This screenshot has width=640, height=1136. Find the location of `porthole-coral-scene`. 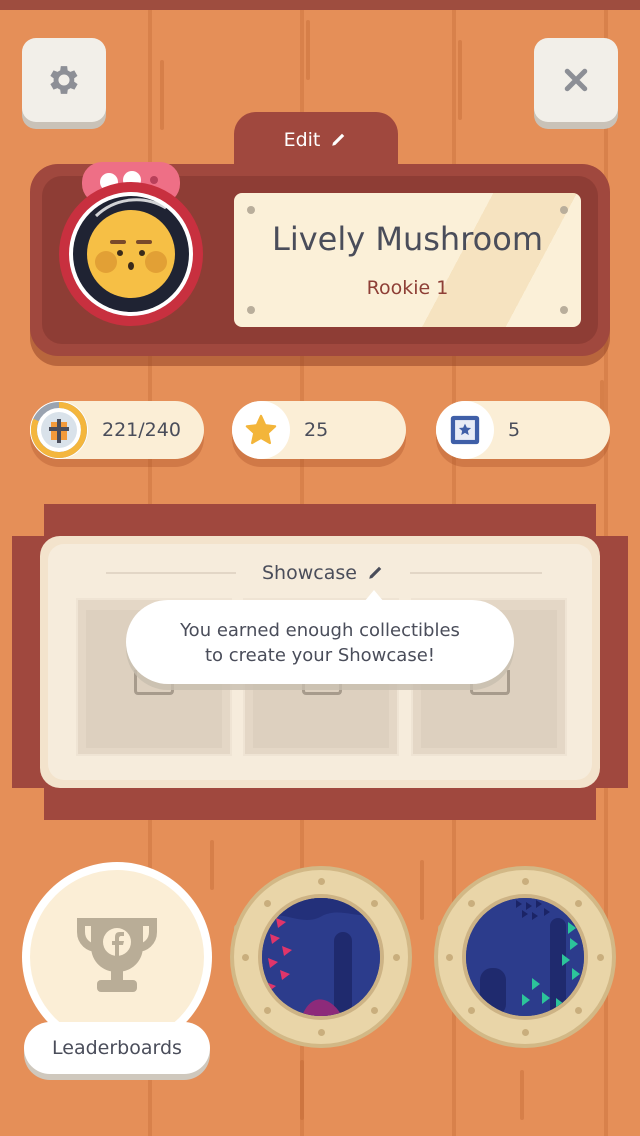

porthole-coral-scene is located at coordinates (321, 957).